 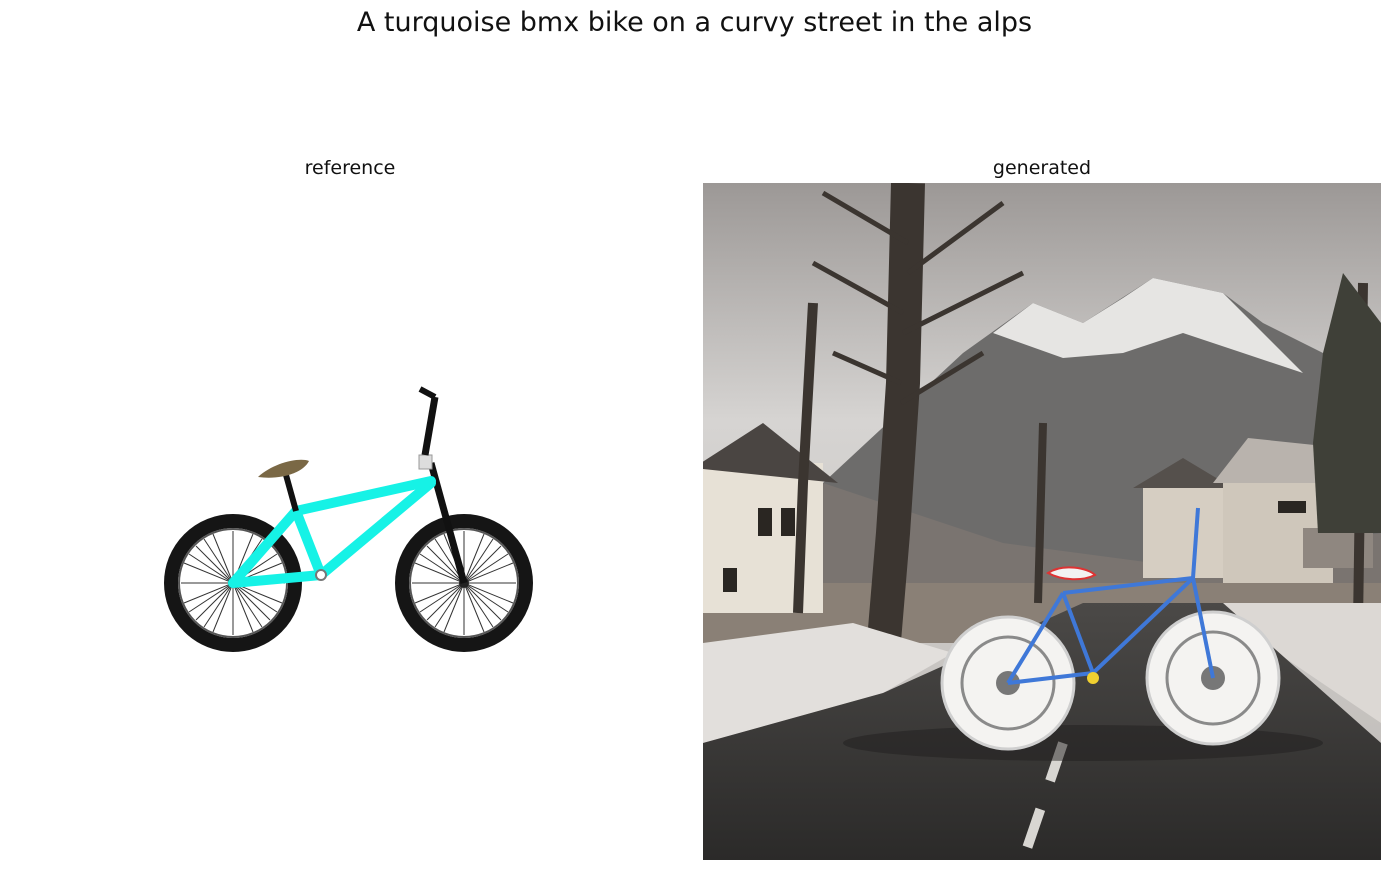 I want to click on reference-bike-illustration, so click(x=348, y=519).